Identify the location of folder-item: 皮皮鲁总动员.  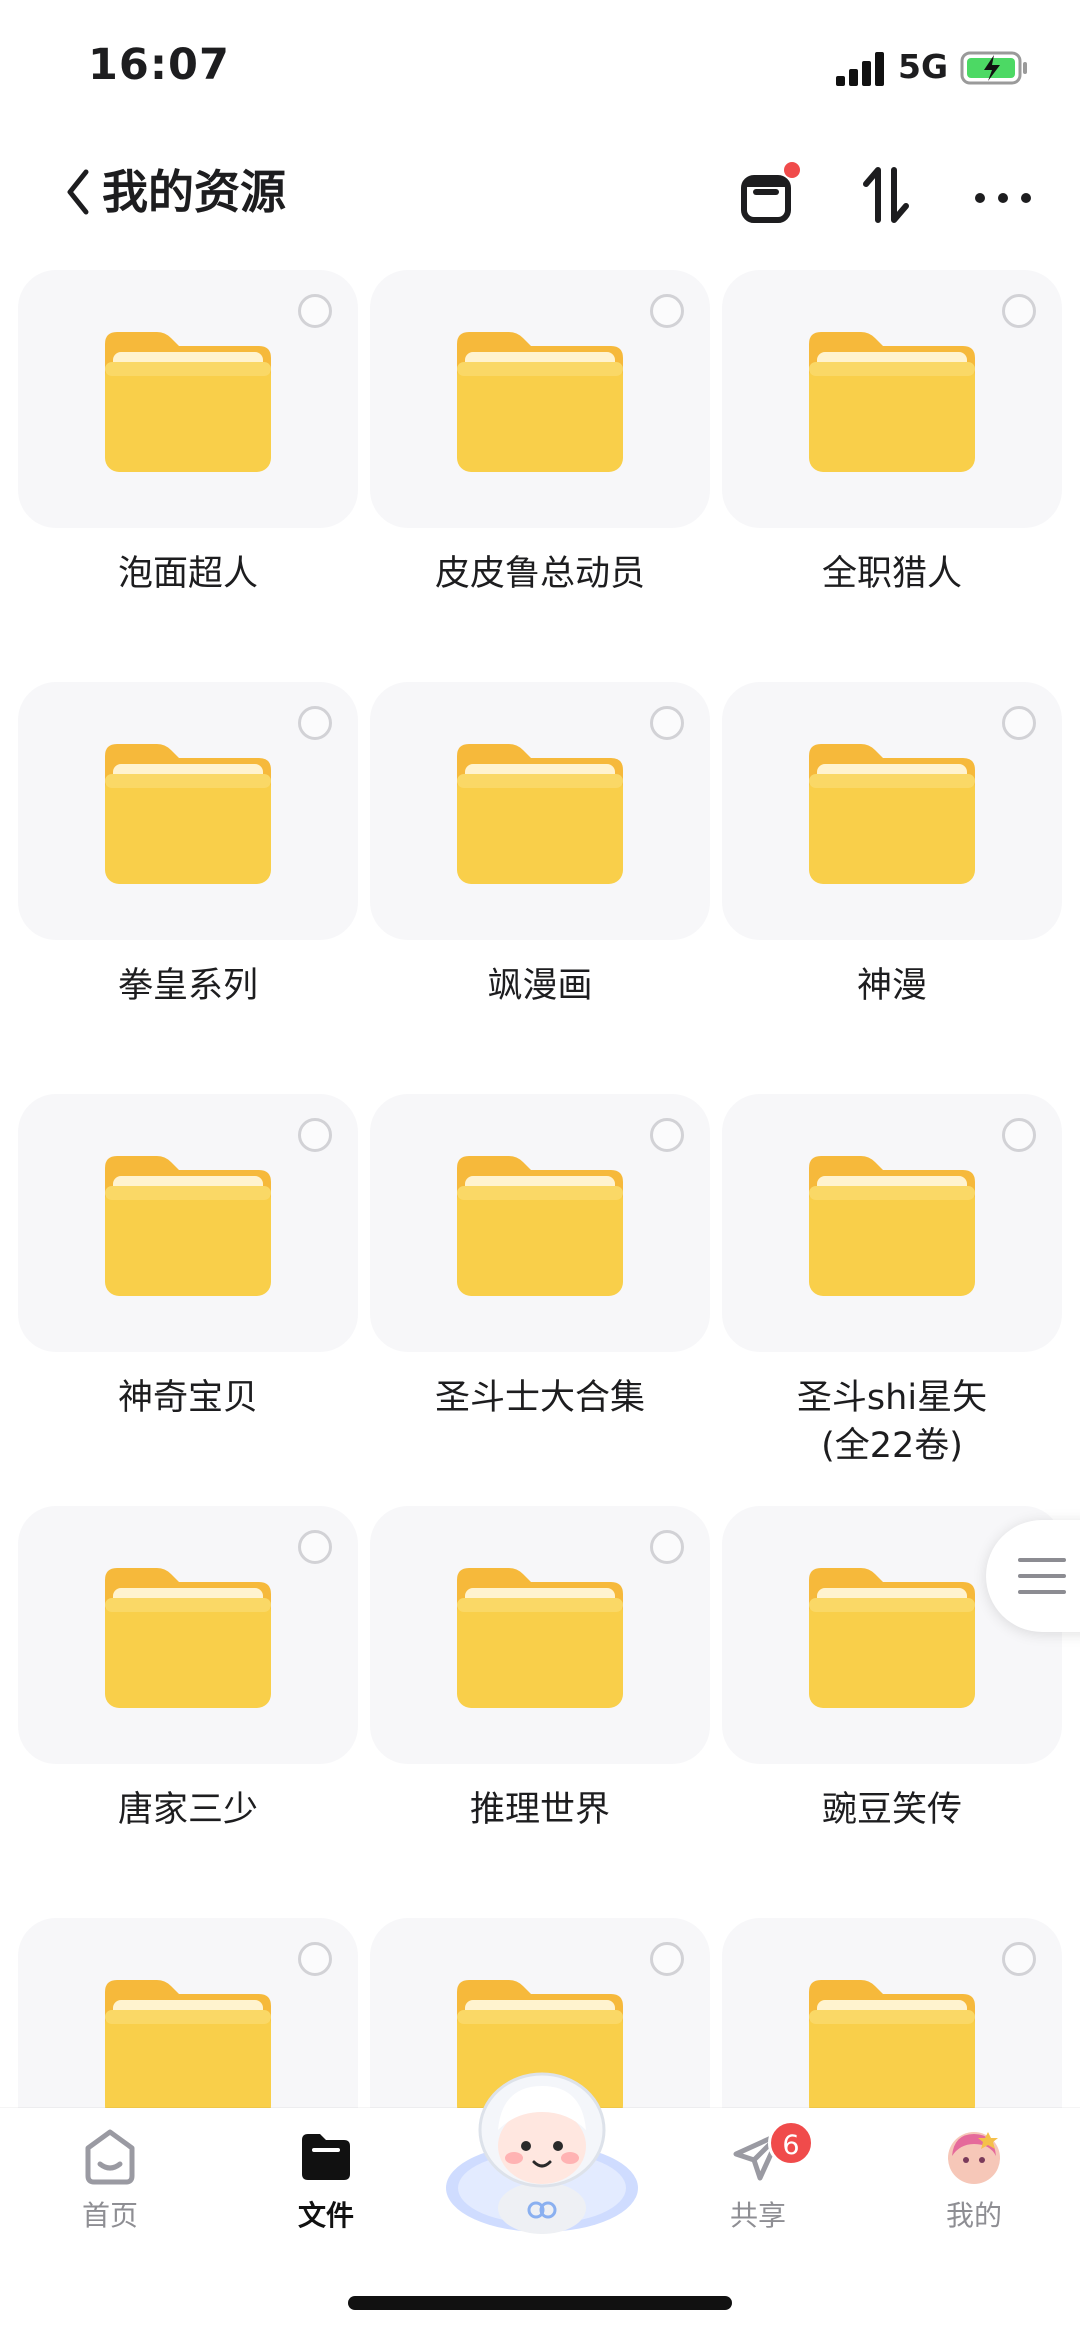
(540, 476).